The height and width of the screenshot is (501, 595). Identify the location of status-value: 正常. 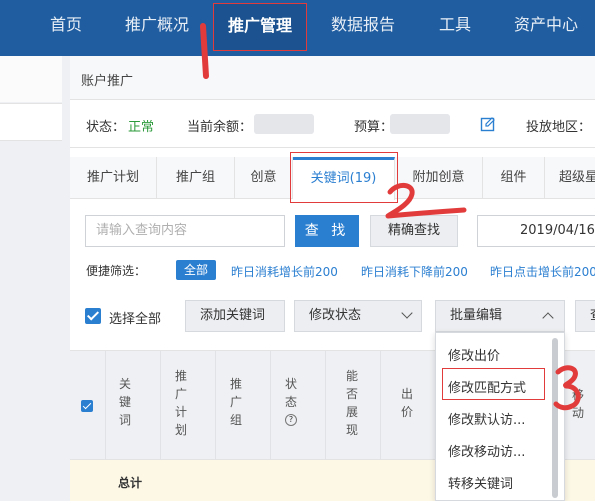
(141, 127).